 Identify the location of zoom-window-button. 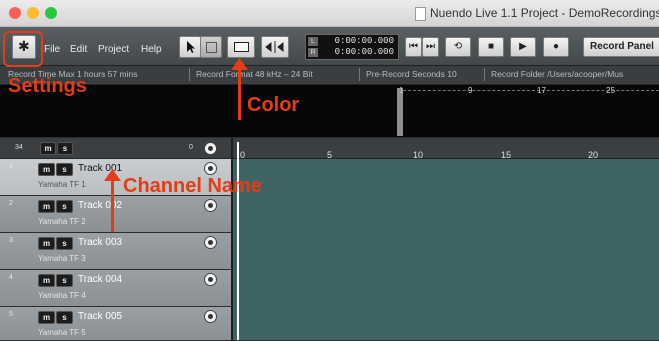
(51, 13).